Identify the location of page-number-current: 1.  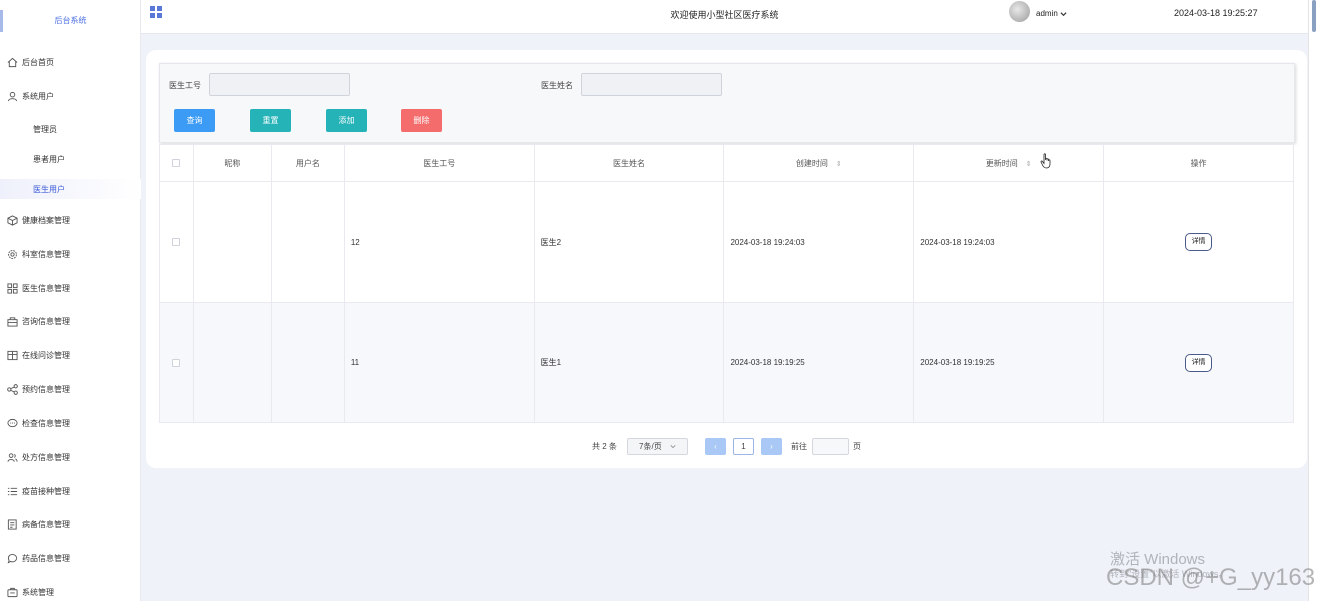
(743, 446).